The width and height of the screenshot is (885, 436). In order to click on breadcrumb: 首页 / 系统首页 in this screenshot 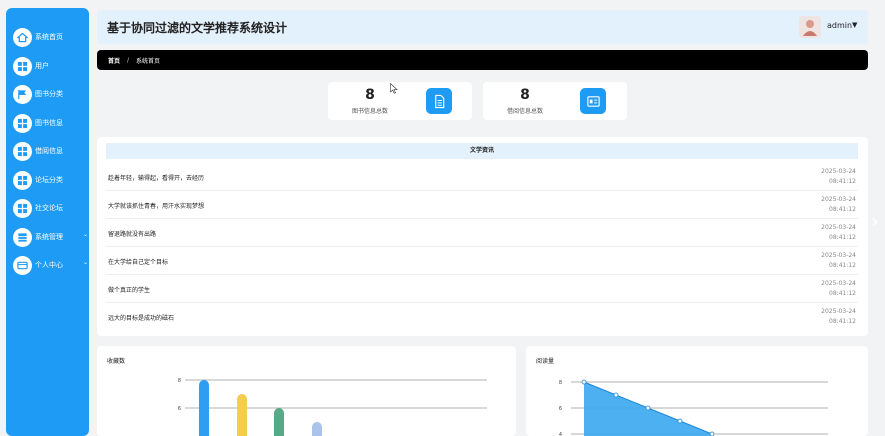, I will do `click(482, 60)`.